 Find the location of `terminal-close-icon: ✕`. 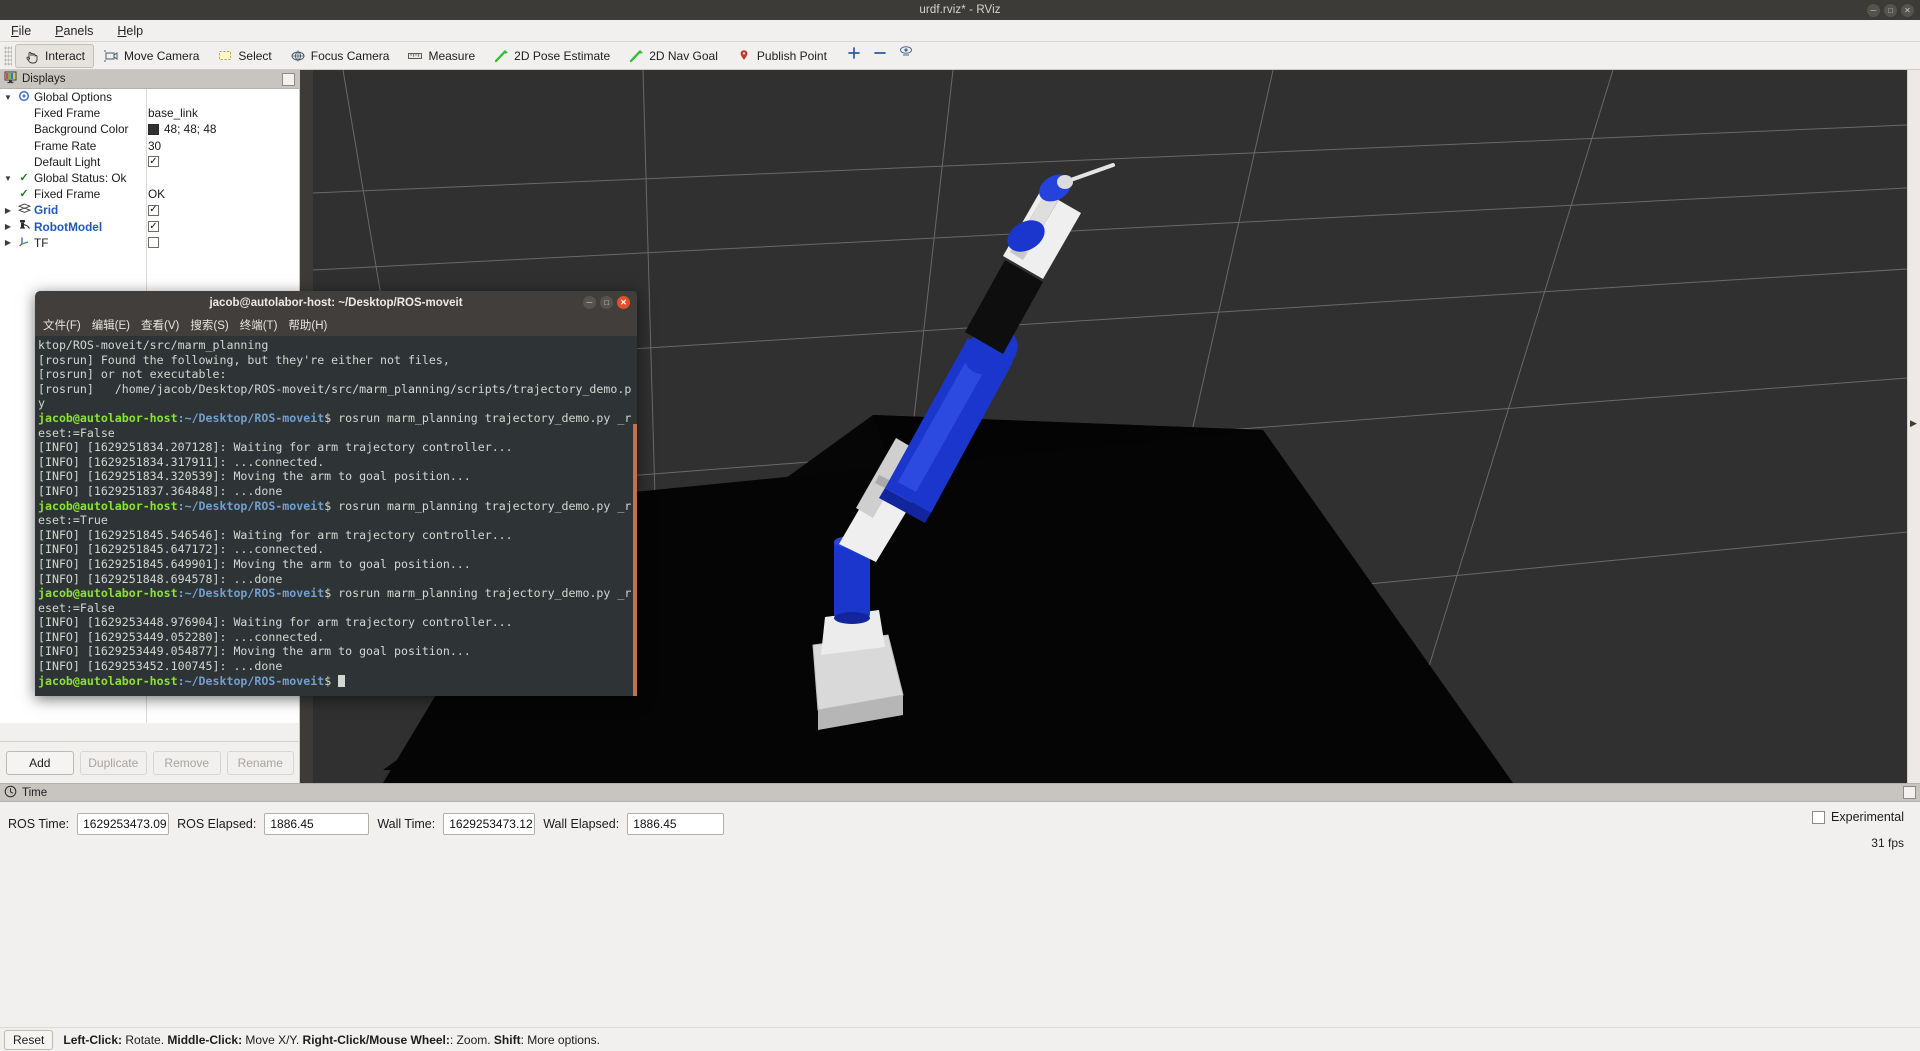

terminal-close-icon: ✕ is located at coordinates (623, 302).